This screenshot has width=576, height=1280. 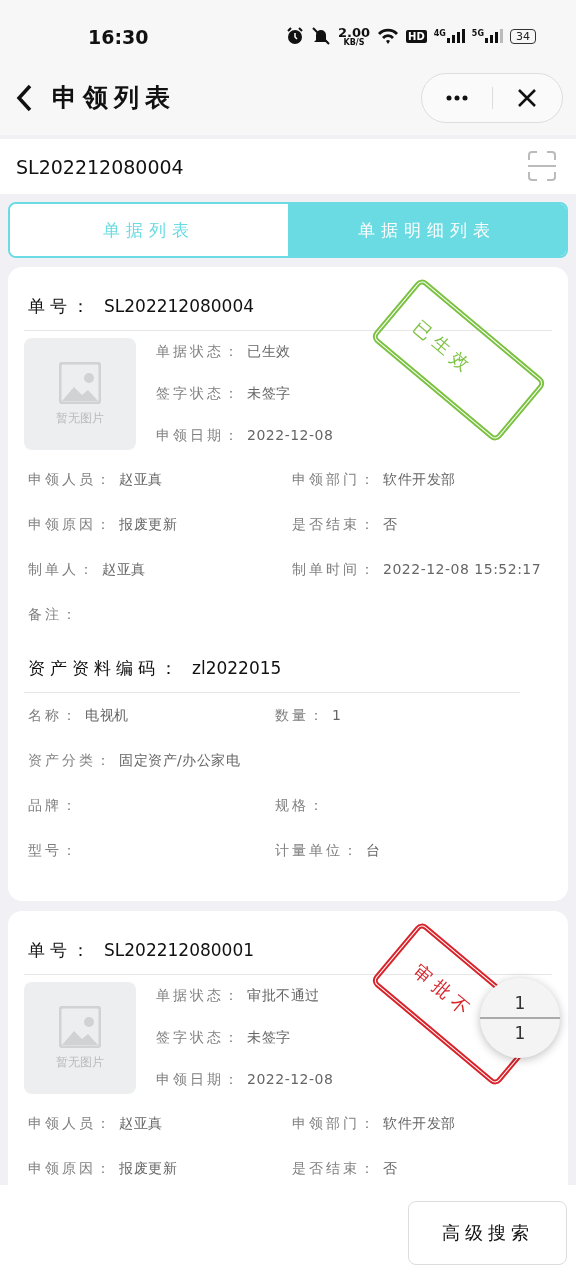 What do you see at coordinates (337, 715) in the screenshot?
I see `field-value: 1` at bounding box center [337, 715].